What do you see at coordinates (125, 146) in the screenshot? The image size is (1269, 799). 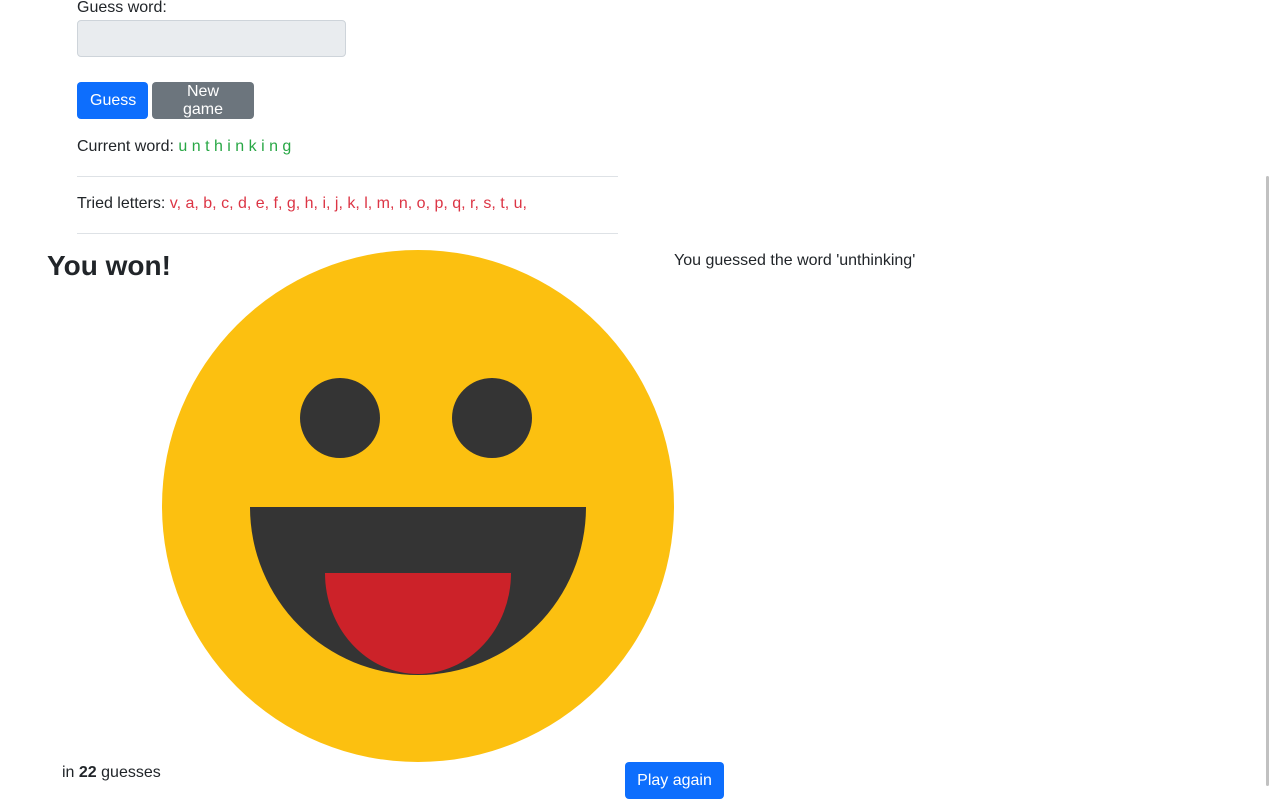 I see `current-word-label: Current word:` at bounding box center [125, 146].